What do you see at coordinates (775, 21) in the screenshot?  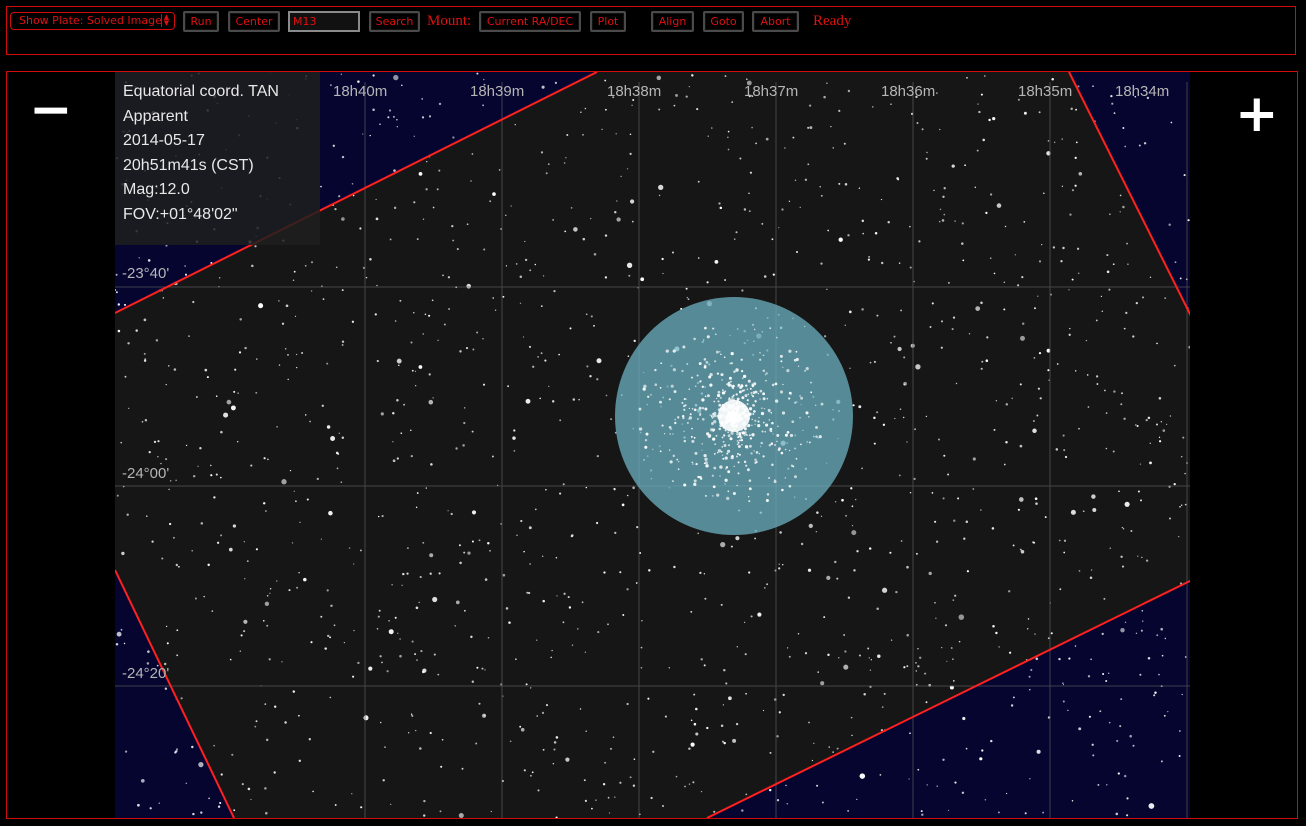 I see `abort-button: Abort` at bounding box center [775, 21].